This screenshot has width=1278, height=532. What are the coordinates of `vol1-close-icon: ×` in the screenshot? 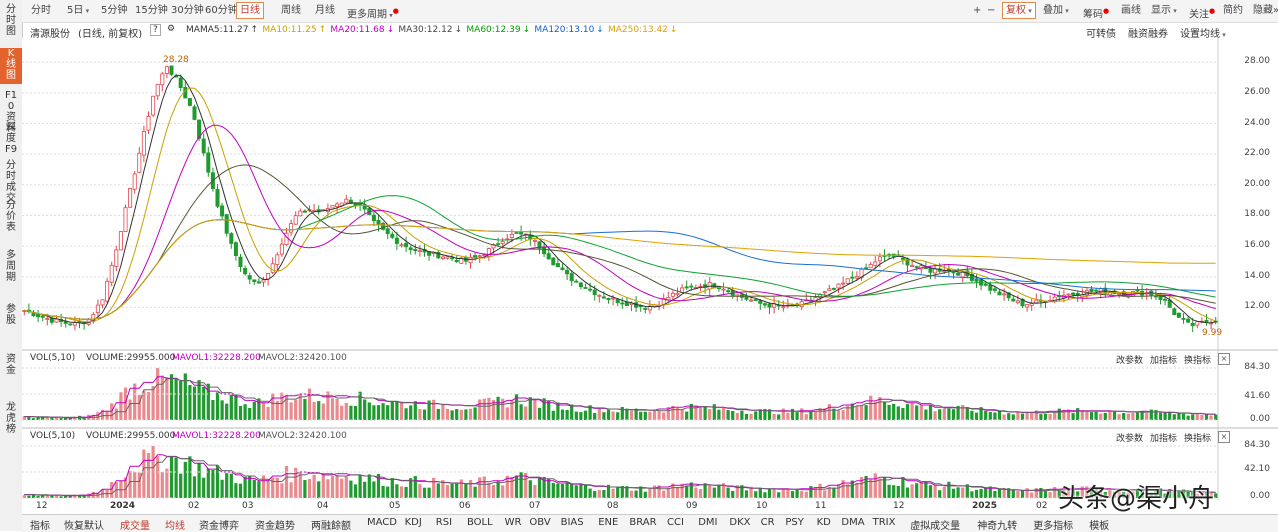 It's located at (1224, 359).